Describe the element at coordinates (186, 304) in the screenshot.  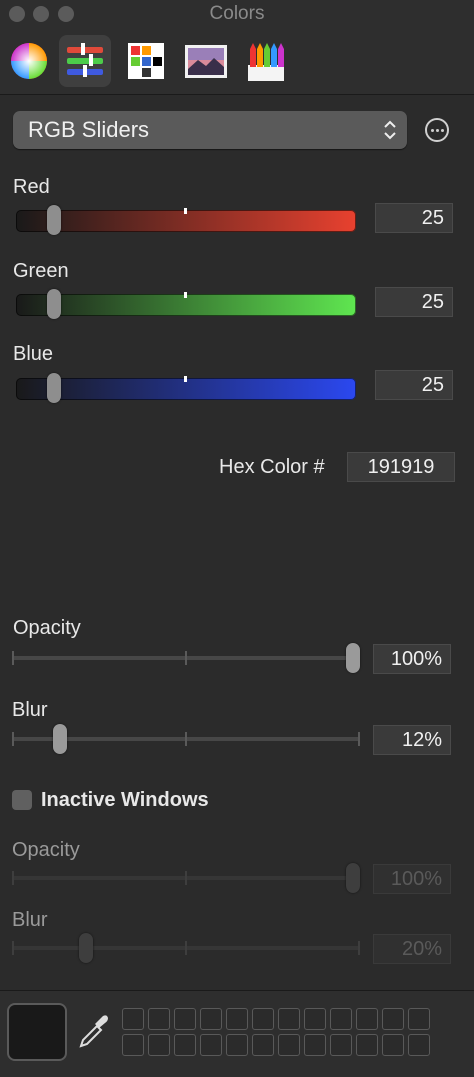
I see `green-slider` at that location.